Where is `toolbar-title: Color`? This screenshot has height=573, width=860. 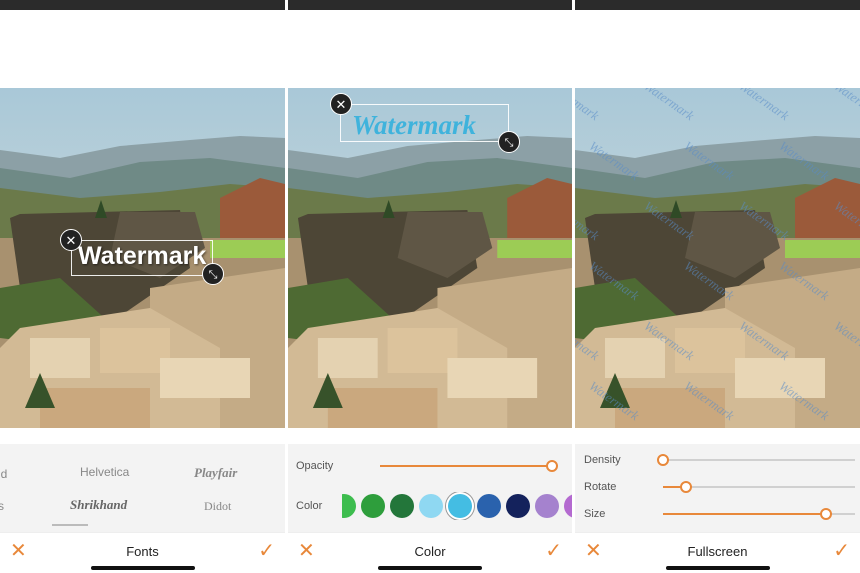 toolbar-title: Color is located at coordinates (430, 551).